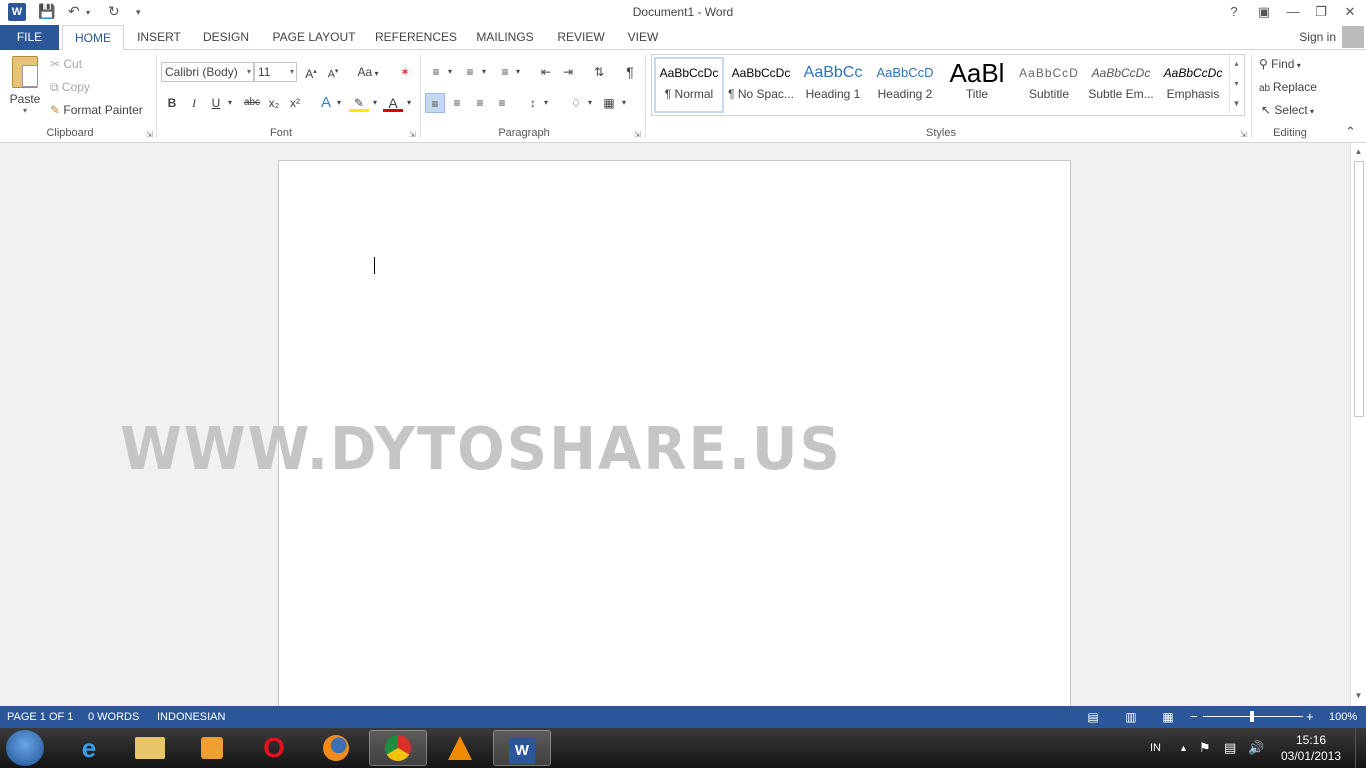 The height and width of the screenshot is (768, 1366). I want to click on scrollbar-thumb, so click(1359, 289).